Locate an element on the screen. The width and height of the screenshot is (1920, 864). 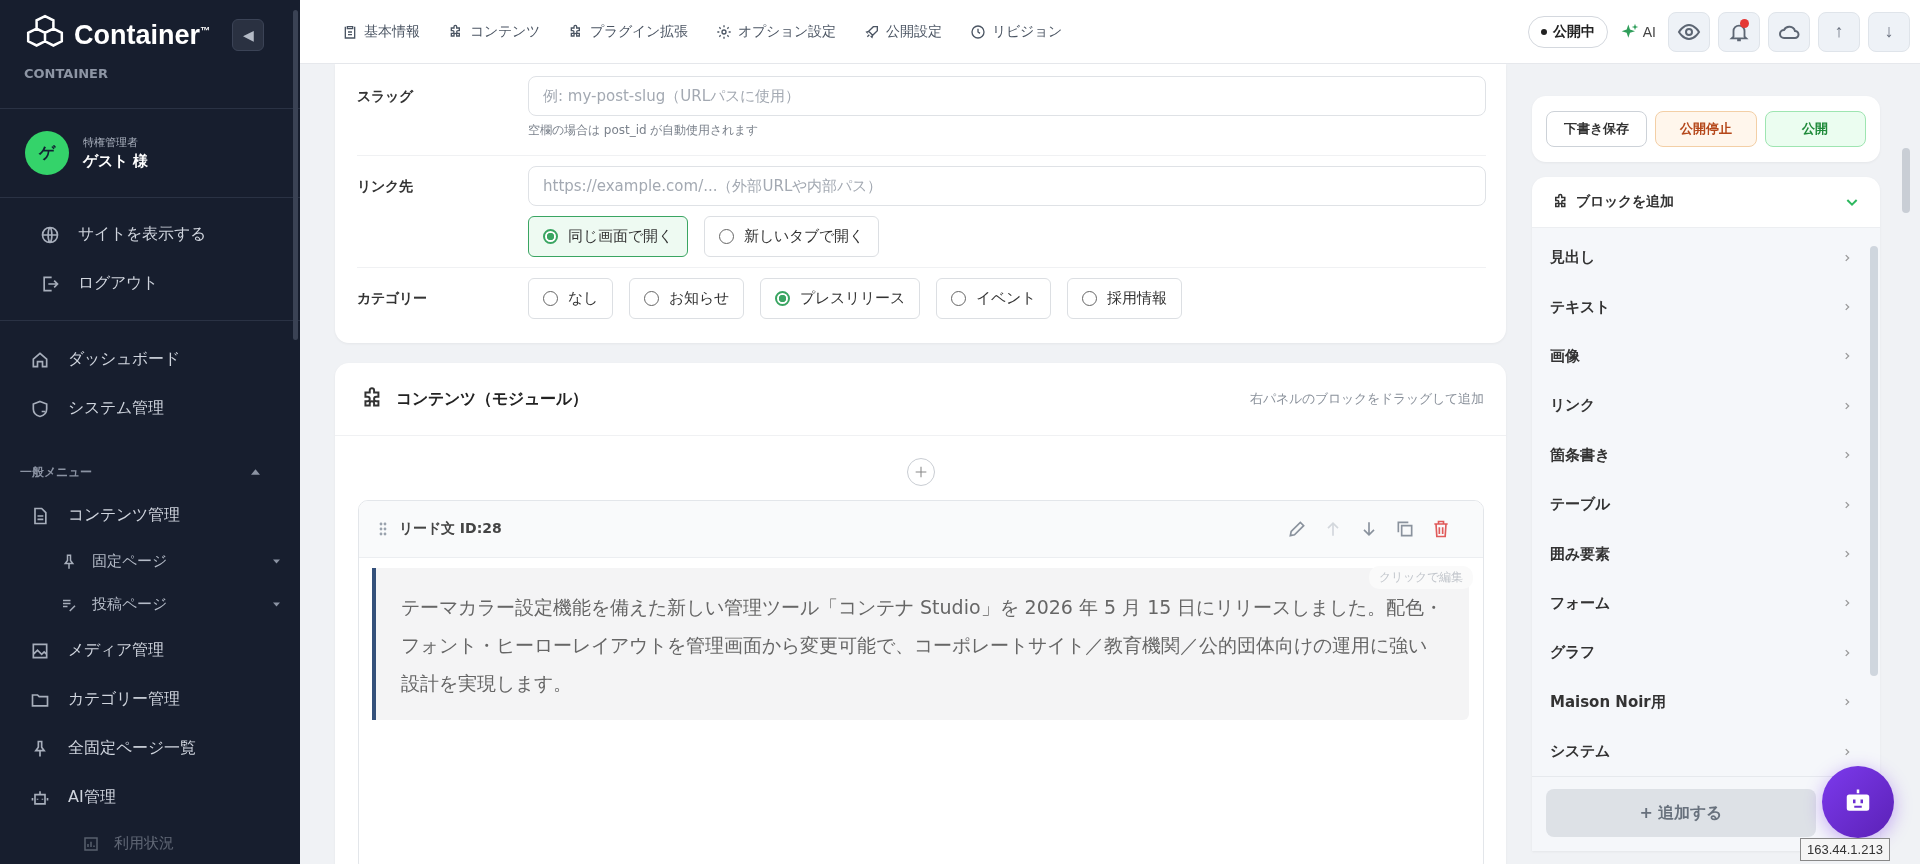
help-text: 空欄の場合は post_id が自動使用されます is located at coordinates (644, 130).